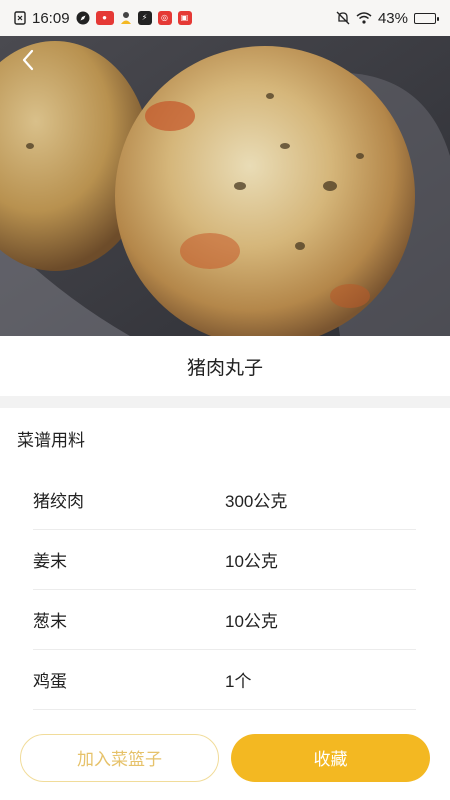 This screenshot has height=800, width=450. Describe the element at coordinates (225, 18) in the screenshot. I see `status-bar: 16:09 ● ⚡ ◎ ▣ 43%` at that location.